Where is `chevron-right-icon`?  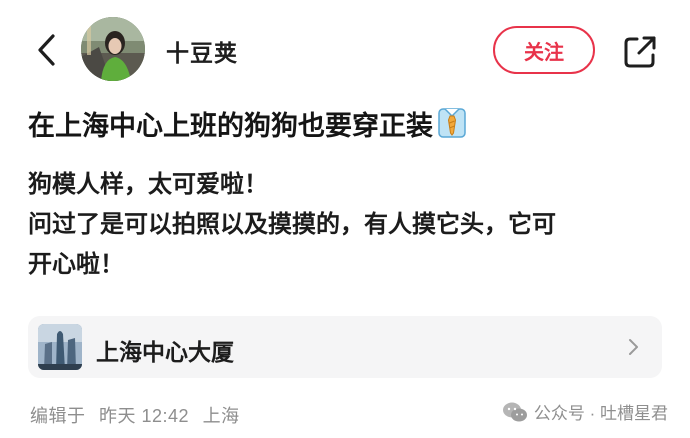 chevron-right-icon is located at coordinates (633, 347).